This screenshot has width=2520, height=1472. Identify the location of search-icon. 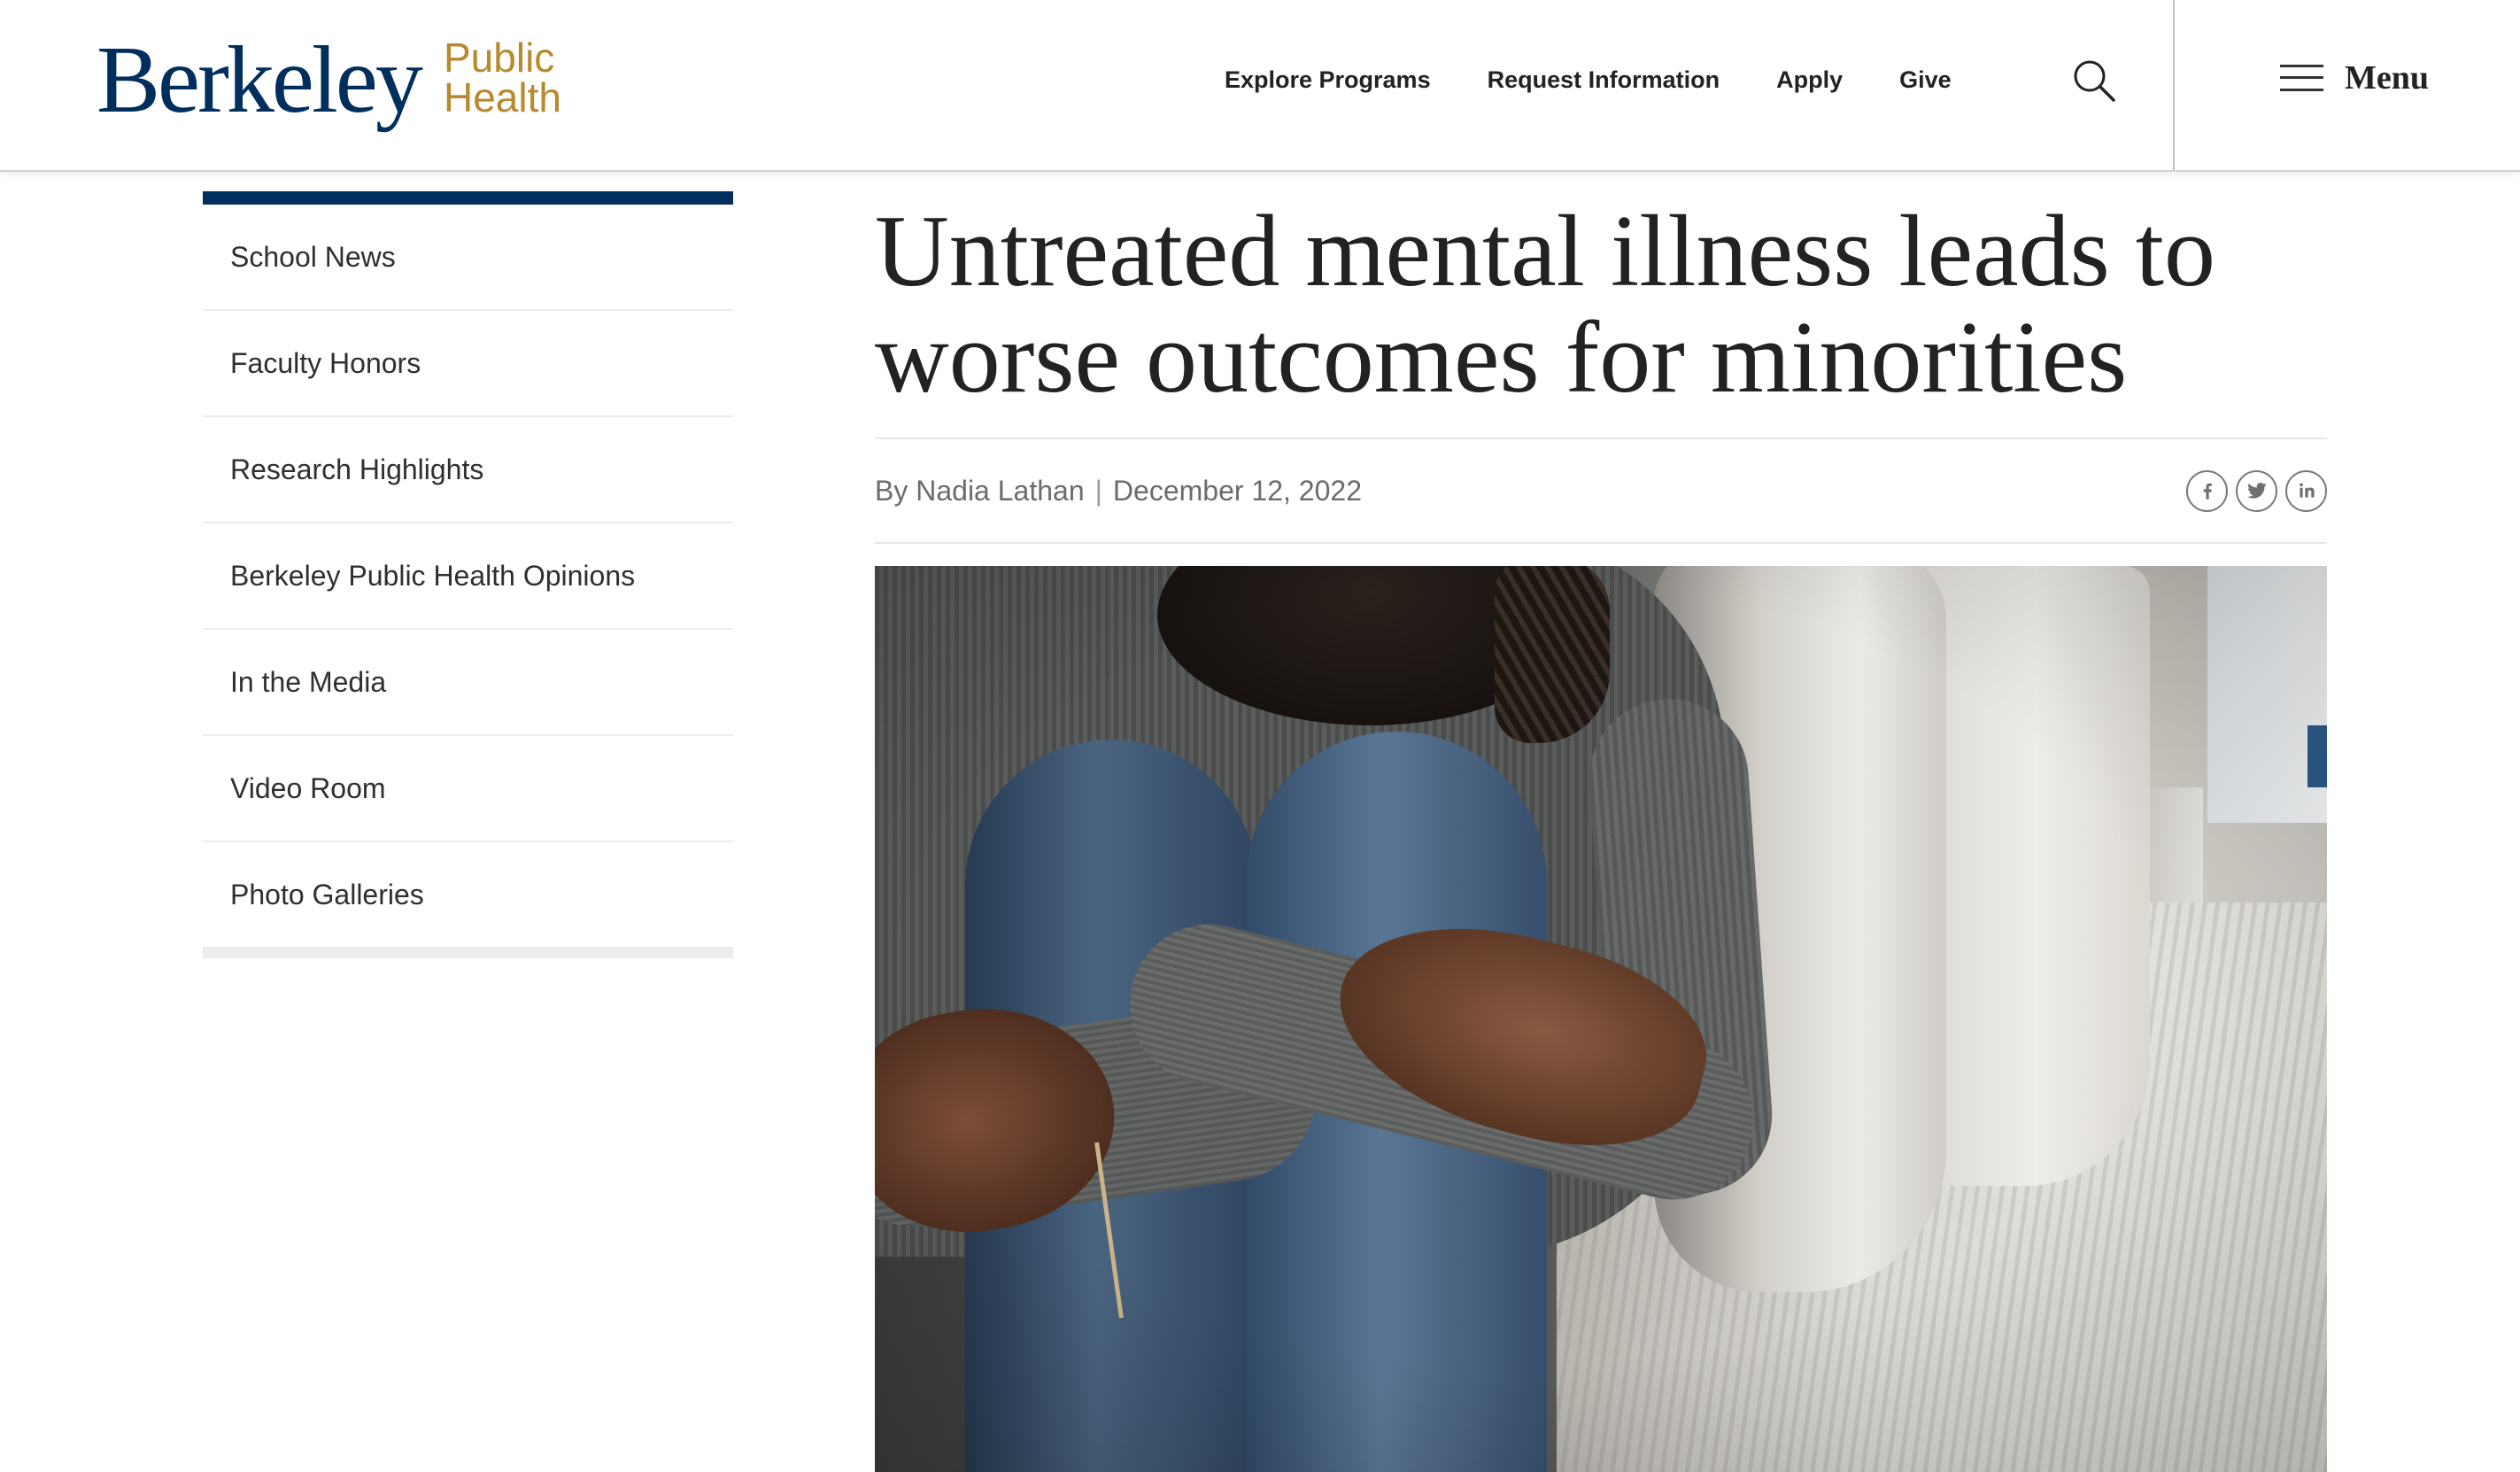
(2094, 81).